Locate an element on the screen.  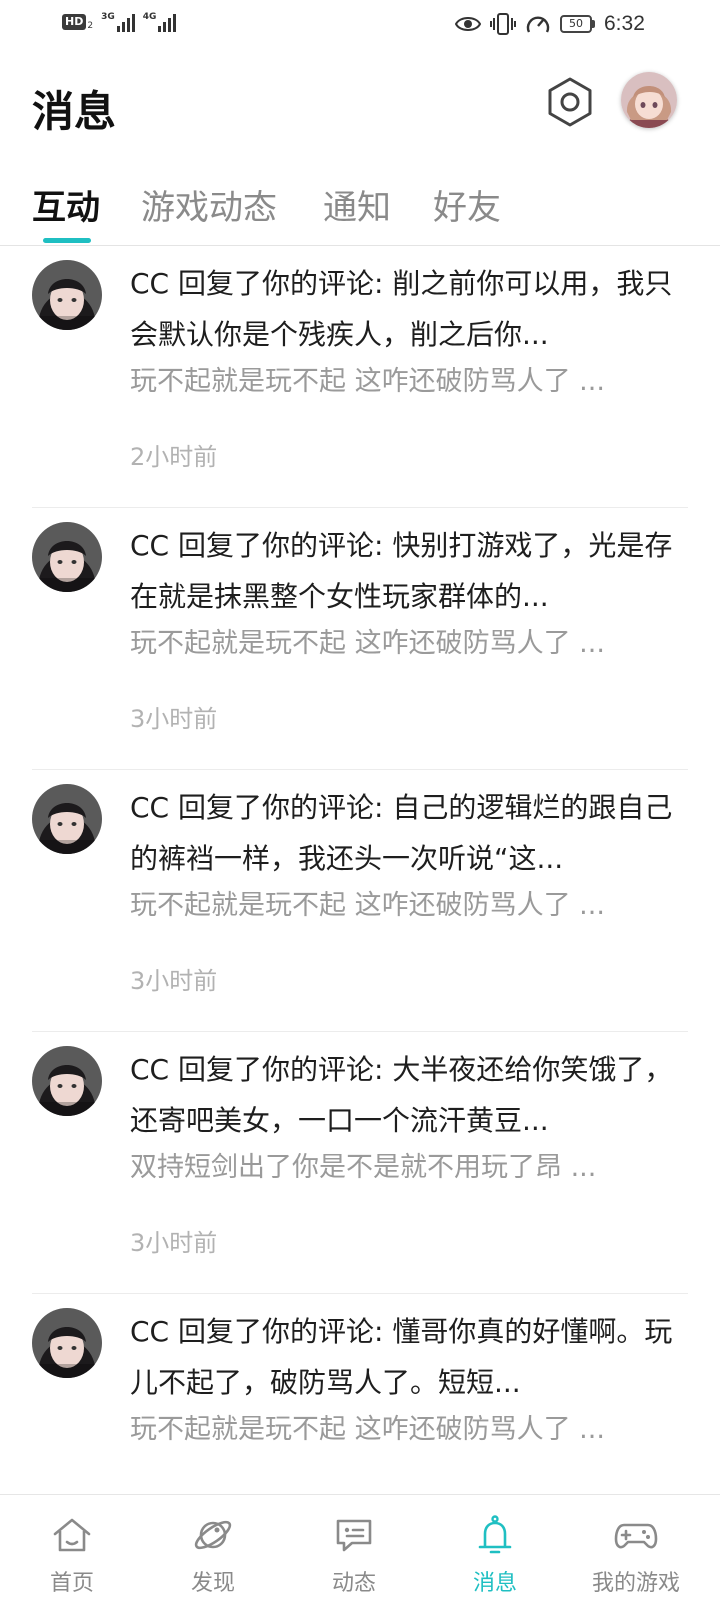
signal-4g-icon: 4G is located at coordinates (160, 22).